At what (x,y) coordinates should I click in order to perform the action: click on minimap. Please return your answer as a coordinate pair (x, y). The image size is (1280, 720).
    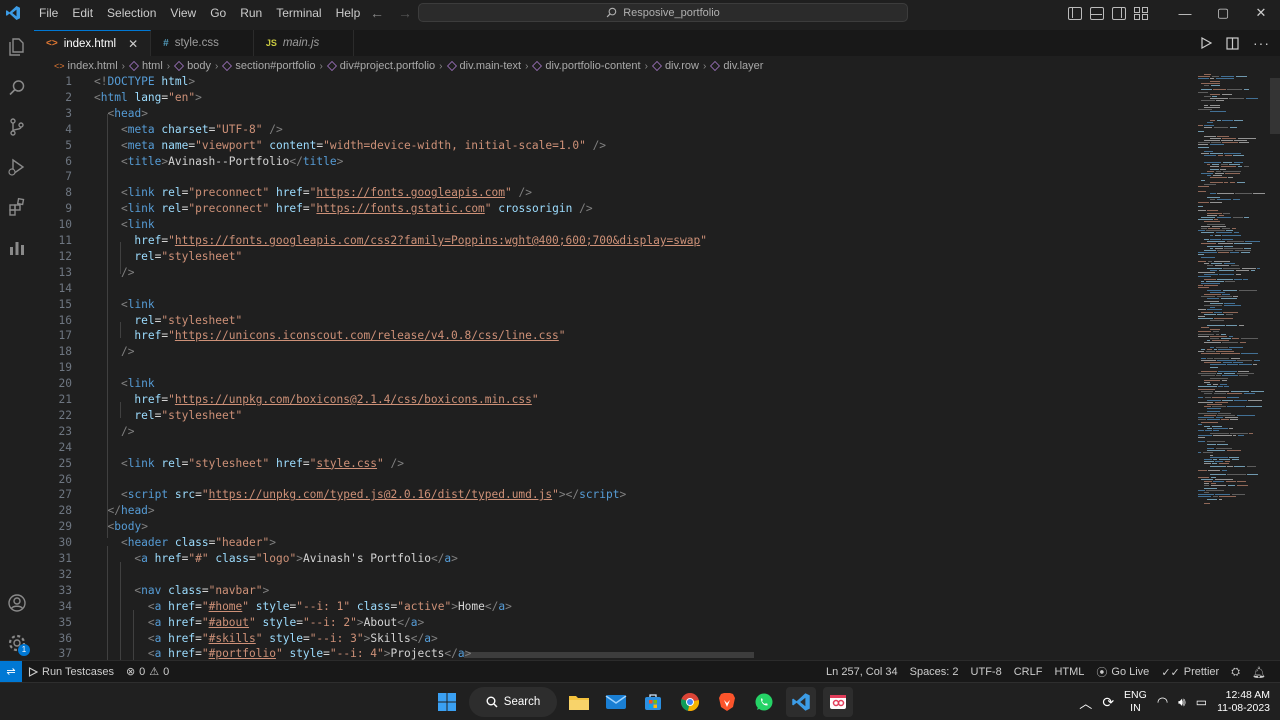
    Looking at the image, I should click on (1237, 367).